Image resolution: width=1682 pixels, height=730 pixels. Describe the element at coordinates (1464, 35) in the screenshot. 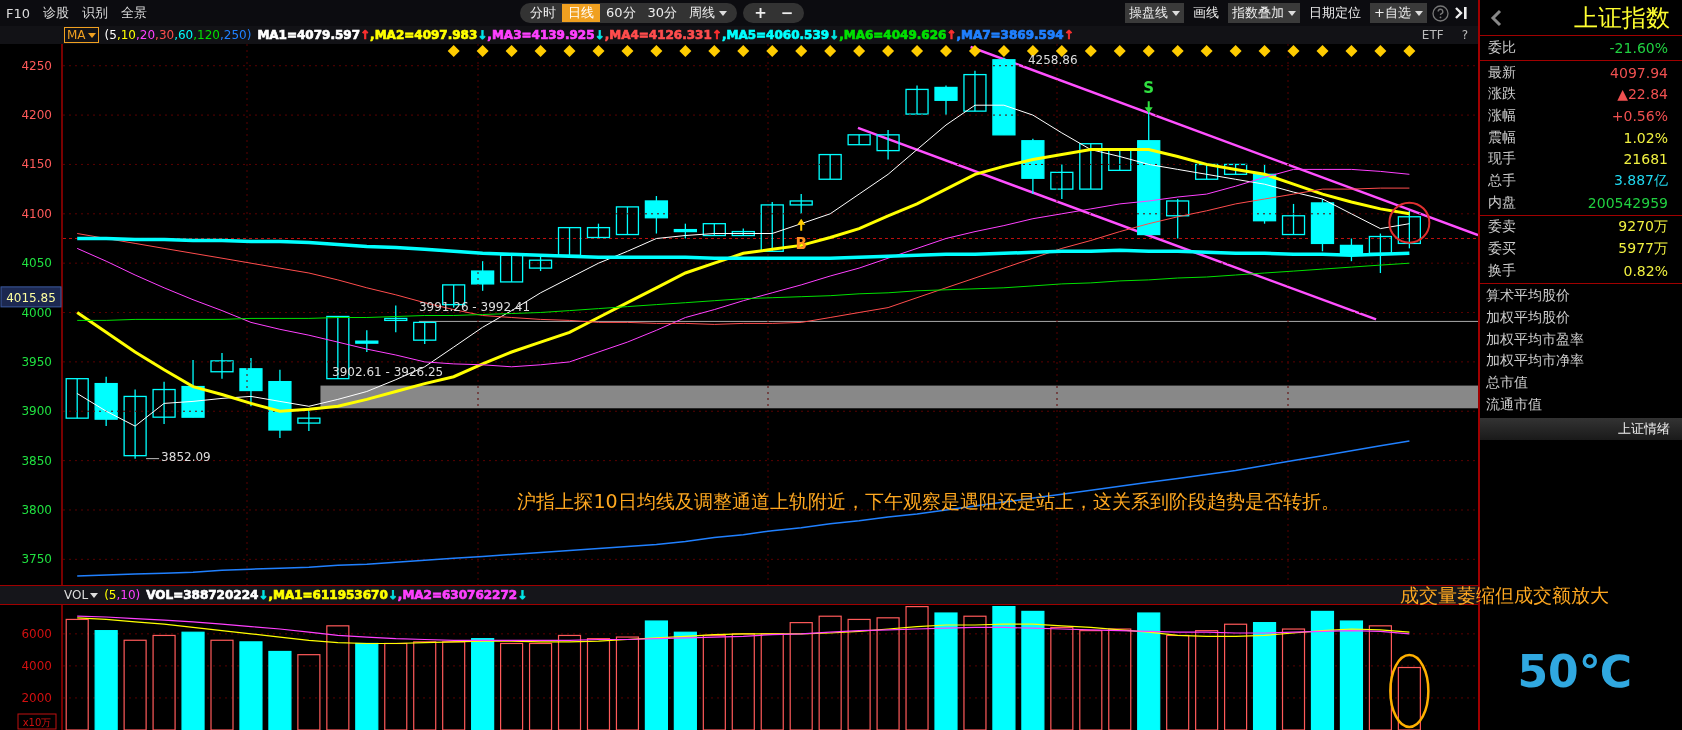

I see `legend-tag: ?` at that location.